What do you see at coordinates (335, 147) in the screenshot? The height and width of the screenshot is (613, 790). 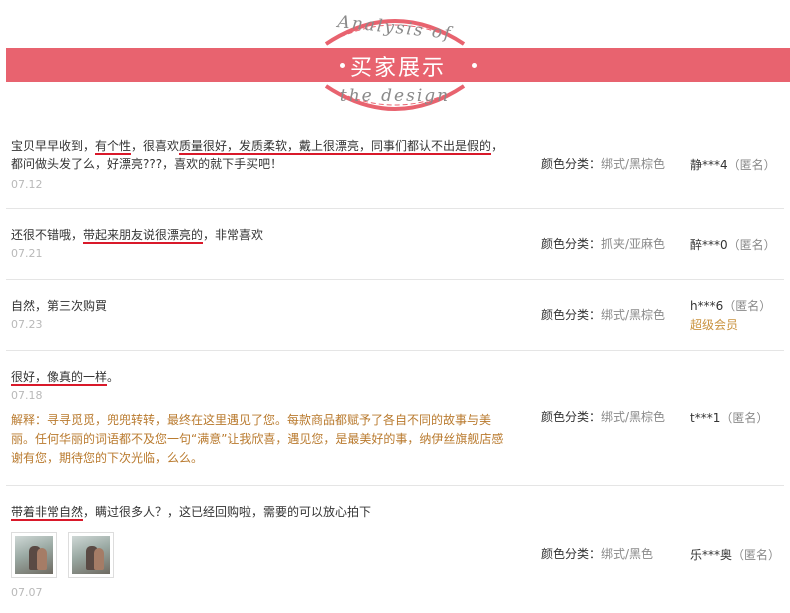 I see `review-text-highlight: 质量很好，发质柔软，戴上很漂亮，同事们都认不出是假的` at bounding box center [335, 147].